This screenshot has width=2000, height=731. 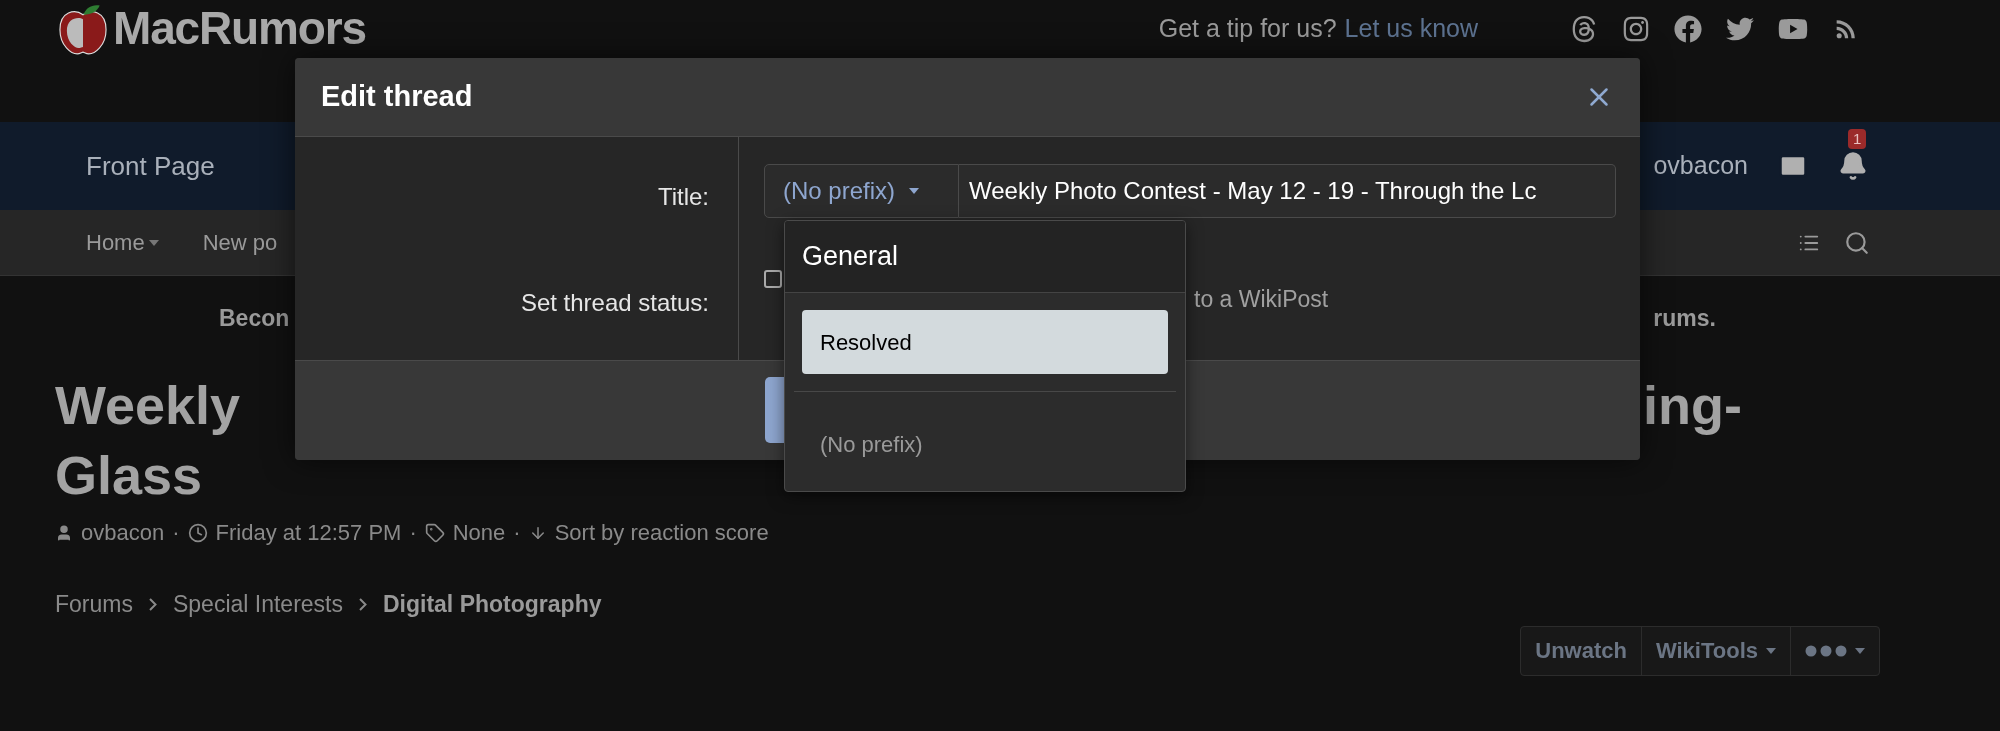 What do you see at coordinates (308, 533) in the screenshot?
I see `post-date: Friday at 12:57 PM` at bounding box center [308, 533].